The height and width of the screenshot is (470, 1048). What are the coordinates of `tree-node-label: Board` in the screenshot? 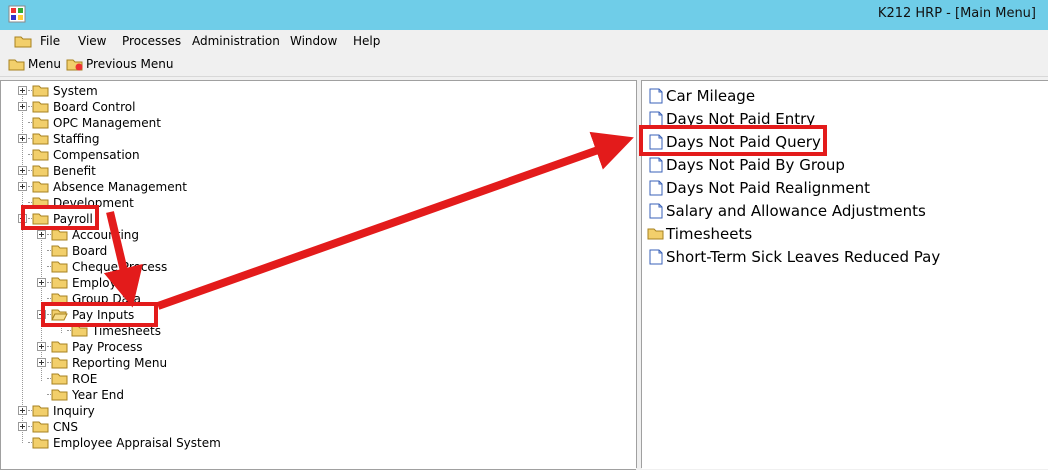 It's located at (90, 251).